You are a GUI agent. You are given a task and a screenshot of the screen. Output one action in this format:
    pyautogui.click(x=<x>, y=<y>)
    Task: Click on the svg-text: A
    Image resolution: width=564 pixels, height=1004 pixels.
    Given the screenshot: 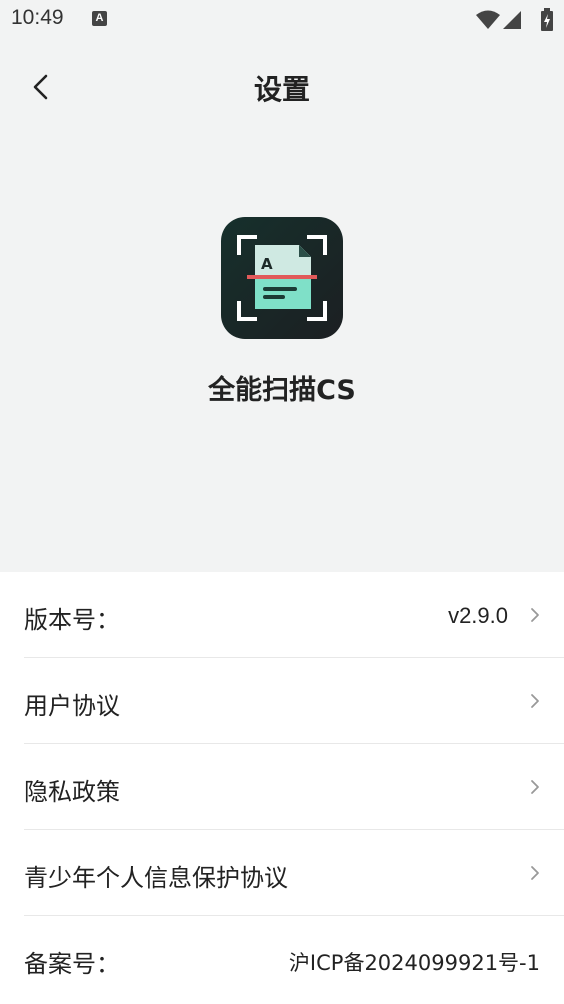 What is the action you would take?
    pyautogui.click(x=267, y=264)
    